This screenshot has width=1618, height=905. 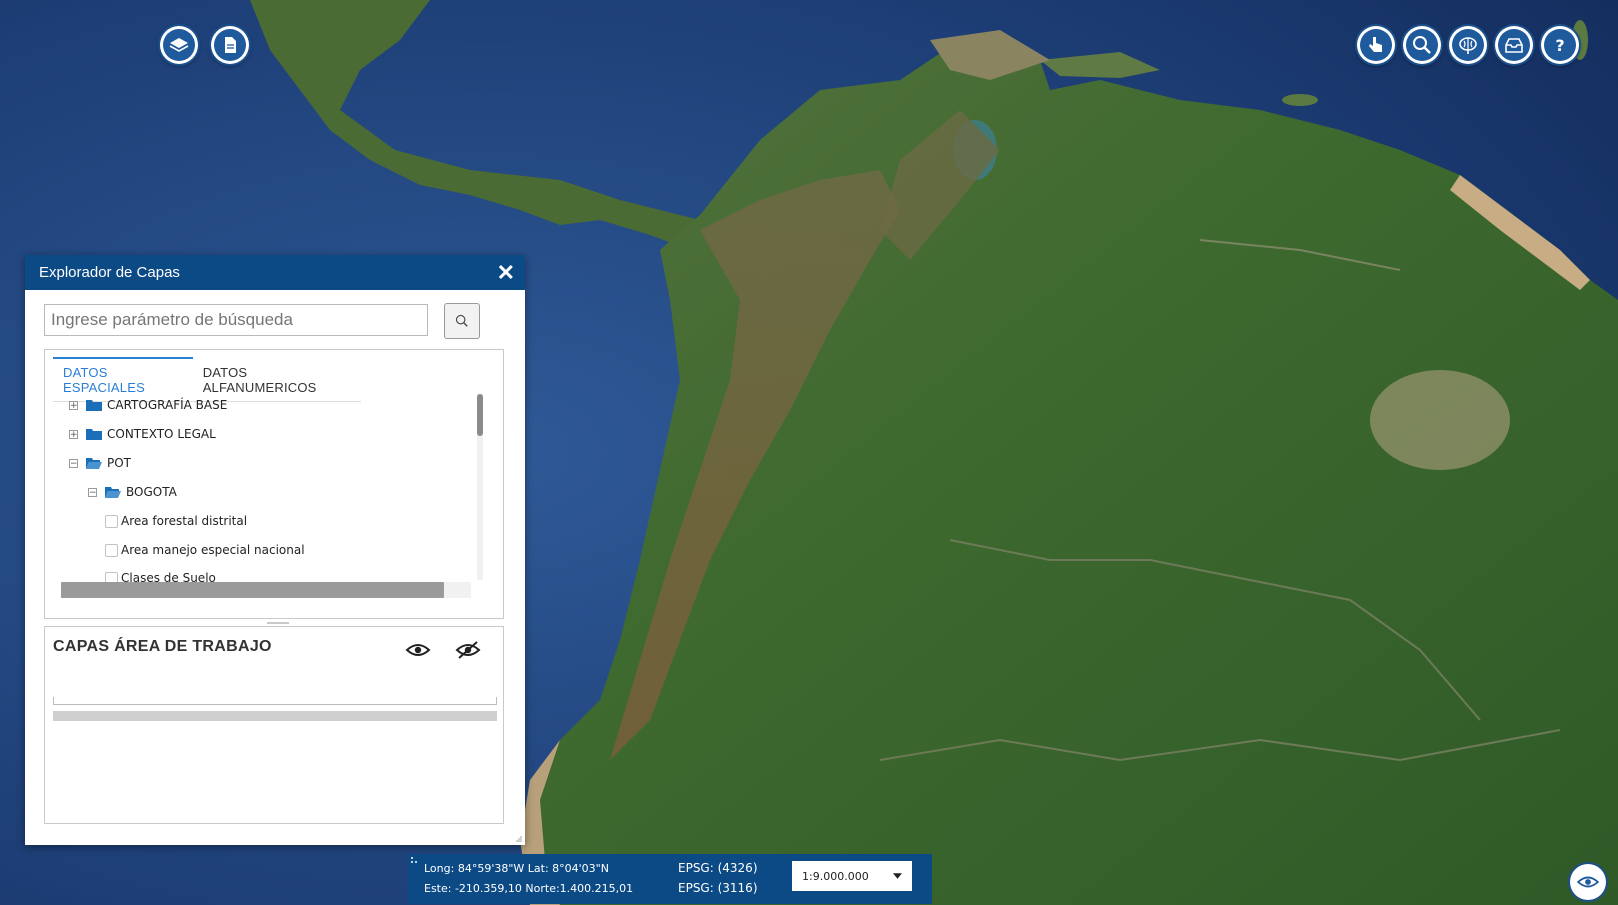 I want to click on tree-node-label: CONTEXTO LEGAL, so click(x=161, y=434).